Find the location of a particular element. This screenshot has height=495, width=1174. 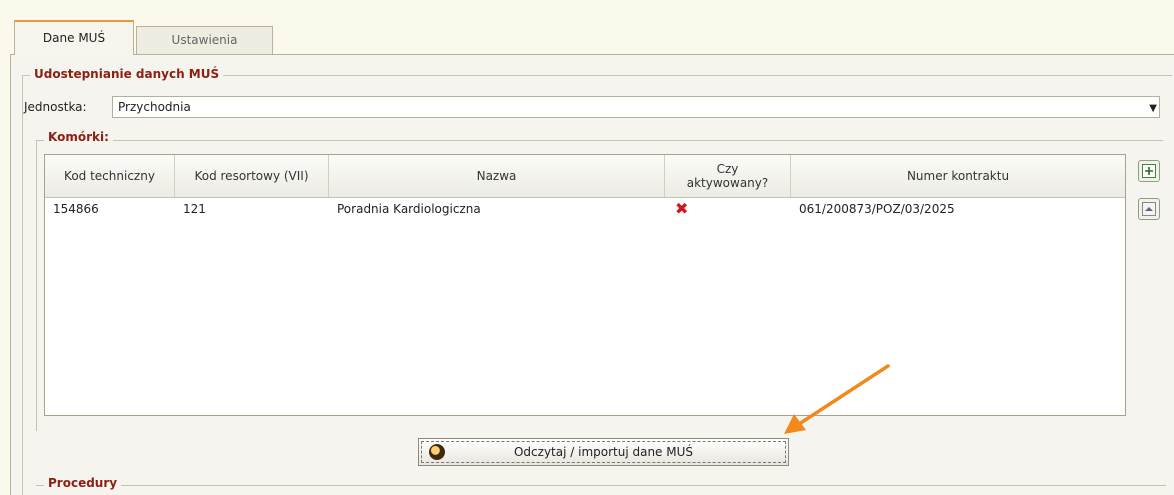

section-legend-procedury: Procedury is located at coordinates (83, 483).